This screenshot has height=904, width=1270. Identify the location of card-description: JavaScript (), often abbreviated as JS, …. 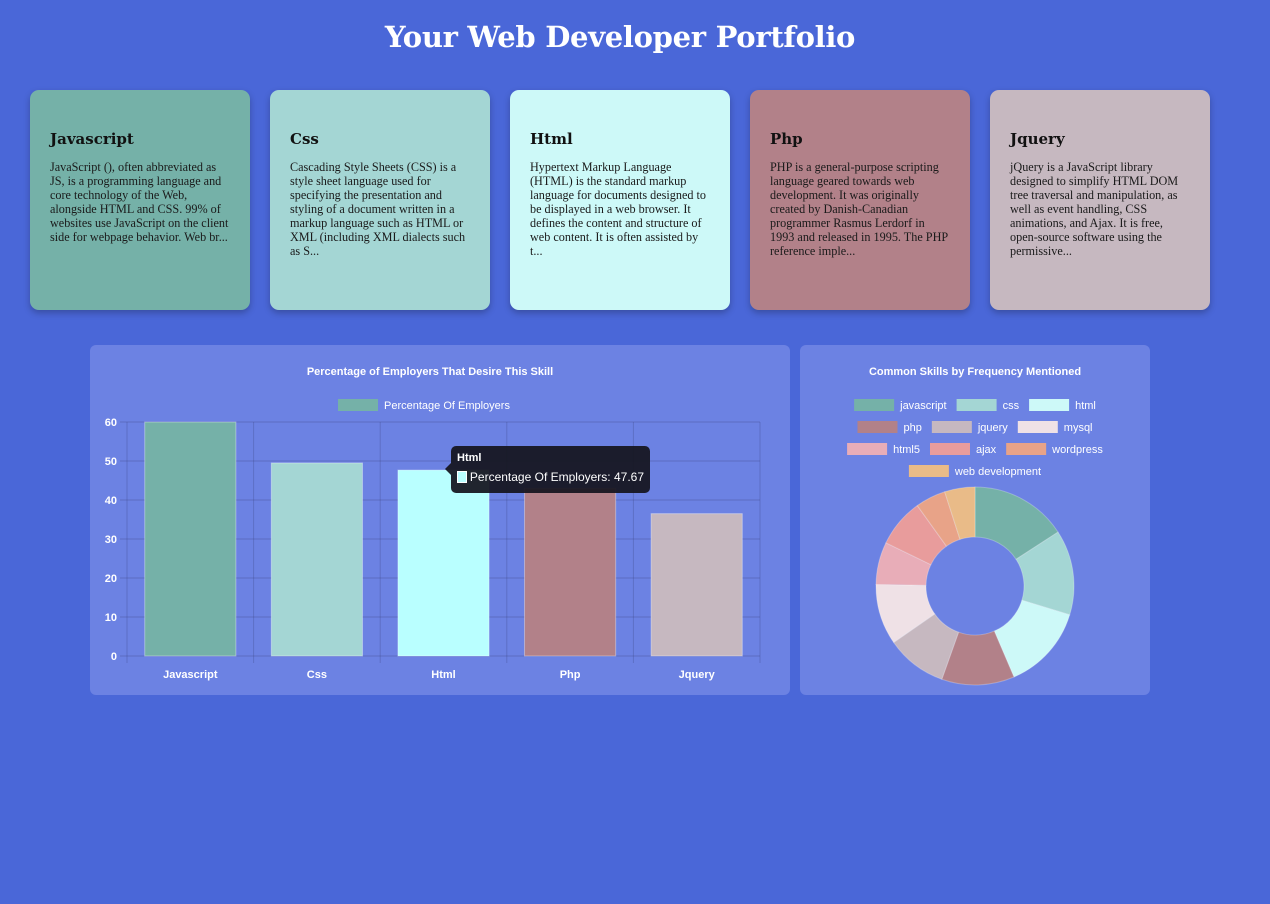
(139, 202).